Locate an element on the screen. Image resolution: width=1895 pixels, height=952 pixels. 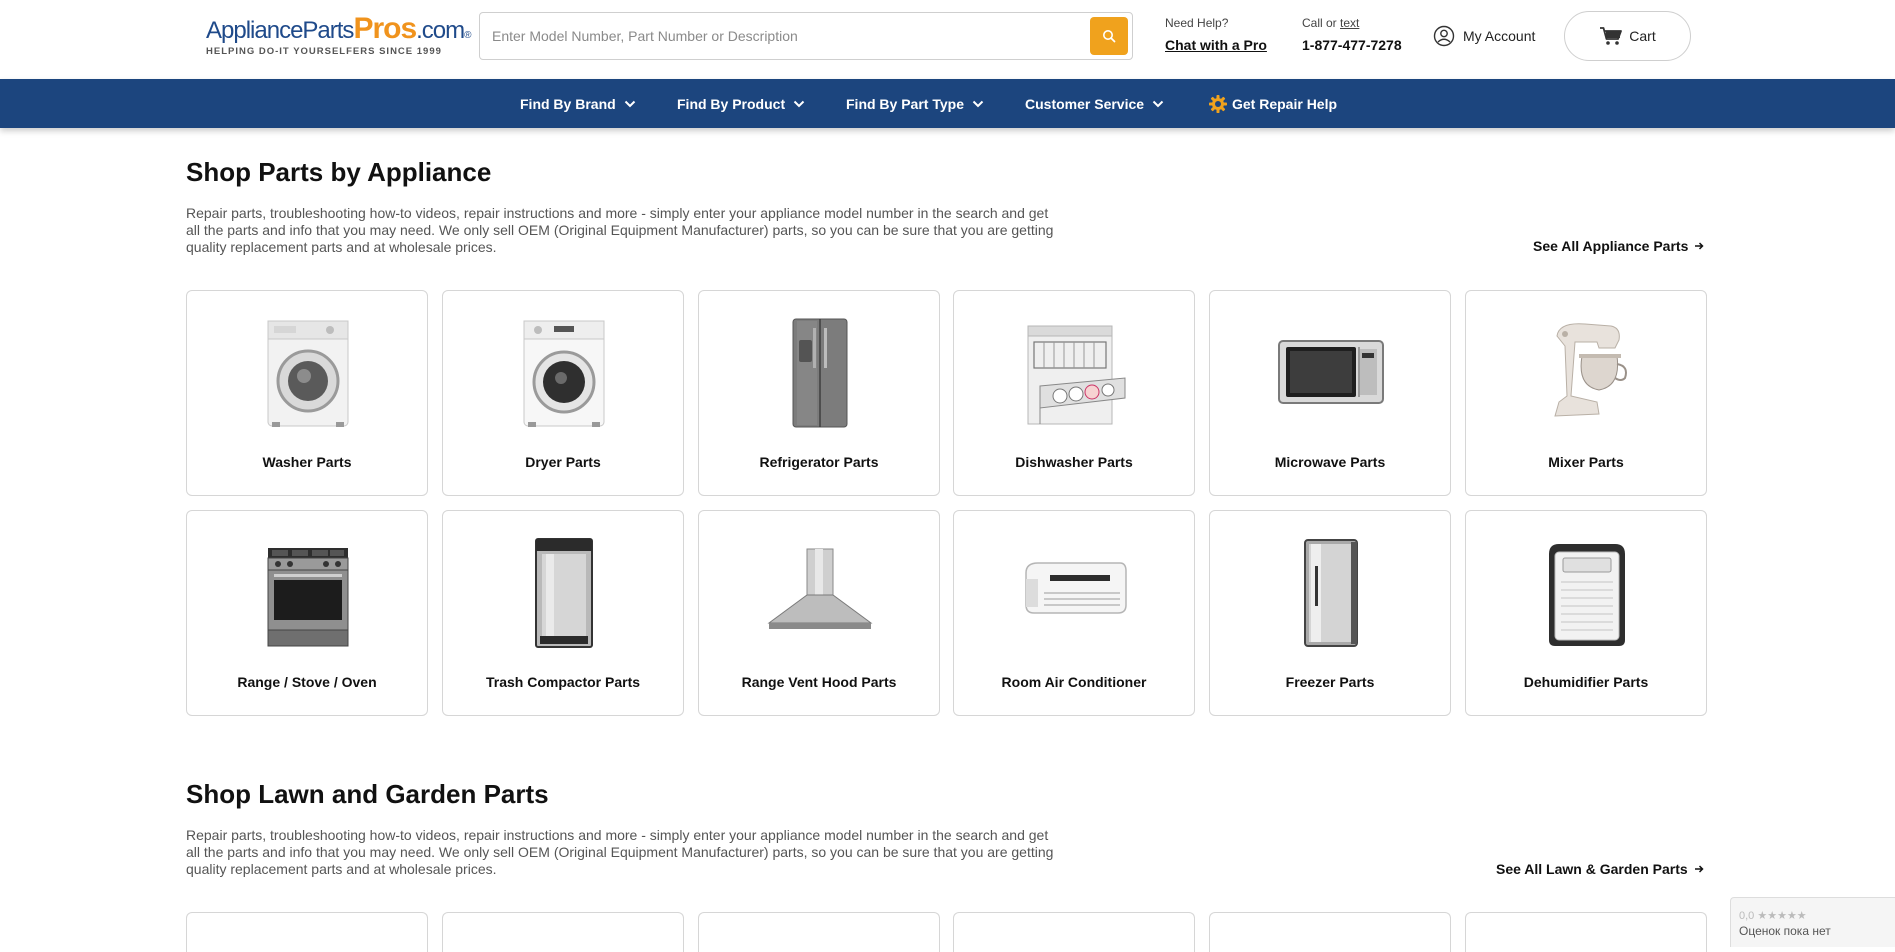
gear-icon is located at coordinates (1218, 103).